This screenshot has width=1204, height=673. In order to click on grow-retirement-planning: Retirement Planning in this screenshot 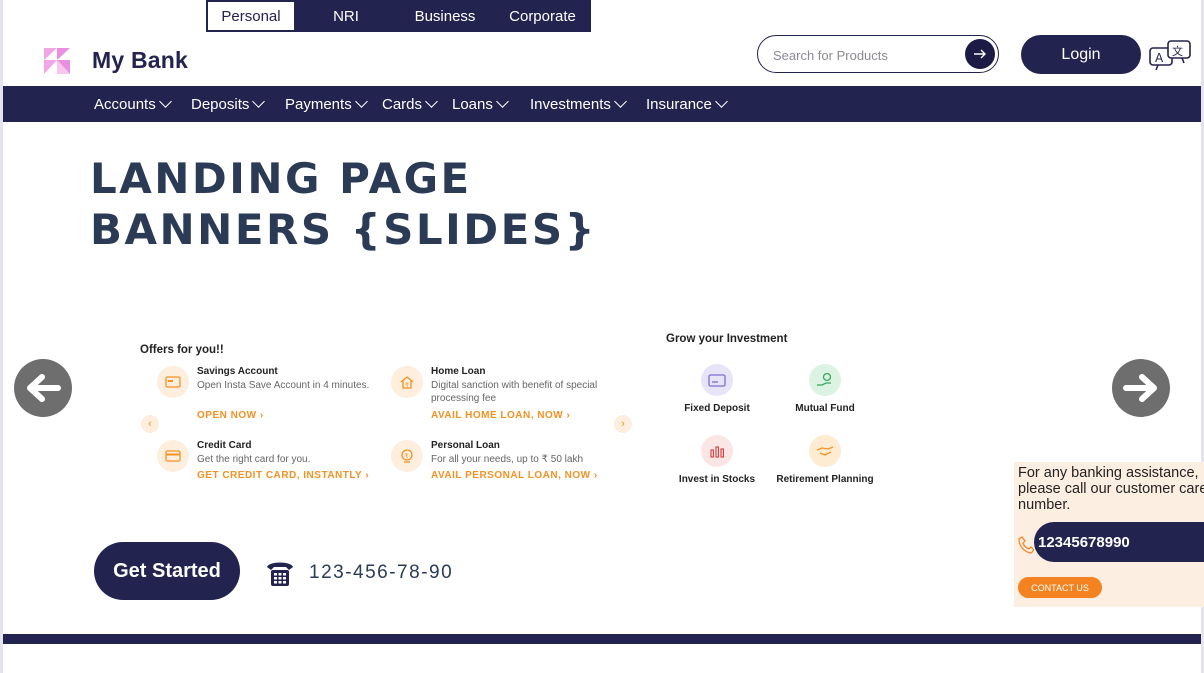, I will do `click(825, 460)`.